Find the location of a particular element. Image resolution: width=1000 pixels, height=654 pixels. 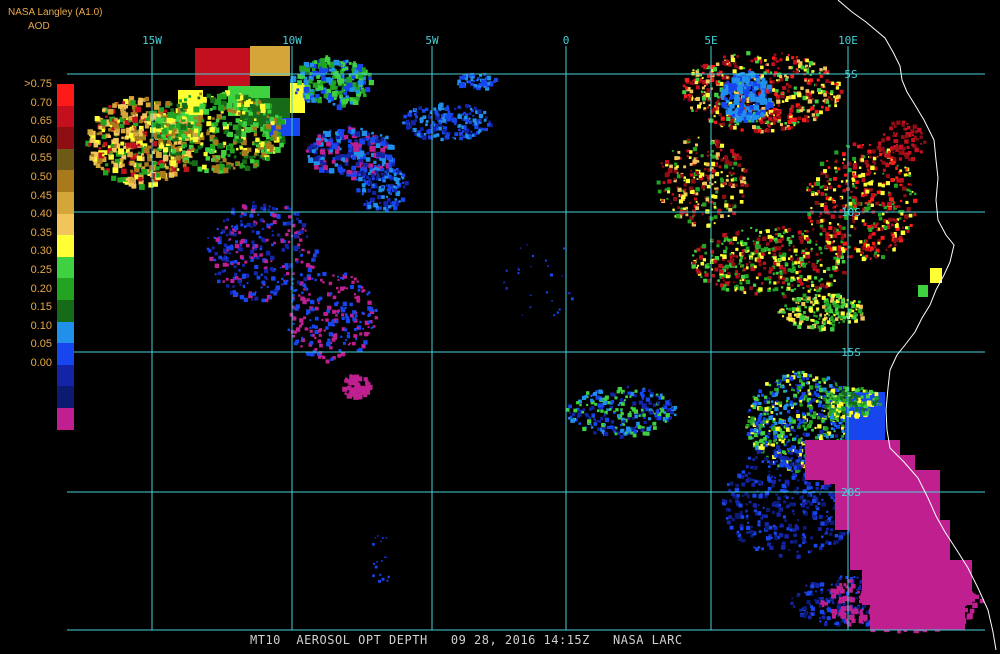

latitude-label: 10S is located at coordinates (851, 212).